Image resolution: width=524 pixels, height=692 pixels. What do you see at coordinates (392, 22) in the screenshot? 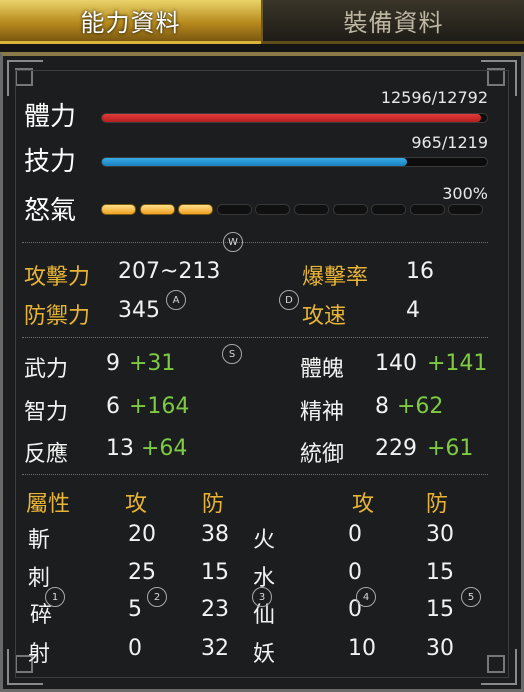
I see `tab-equipment-info: 裝備資料` at bounding box center [392, 22].